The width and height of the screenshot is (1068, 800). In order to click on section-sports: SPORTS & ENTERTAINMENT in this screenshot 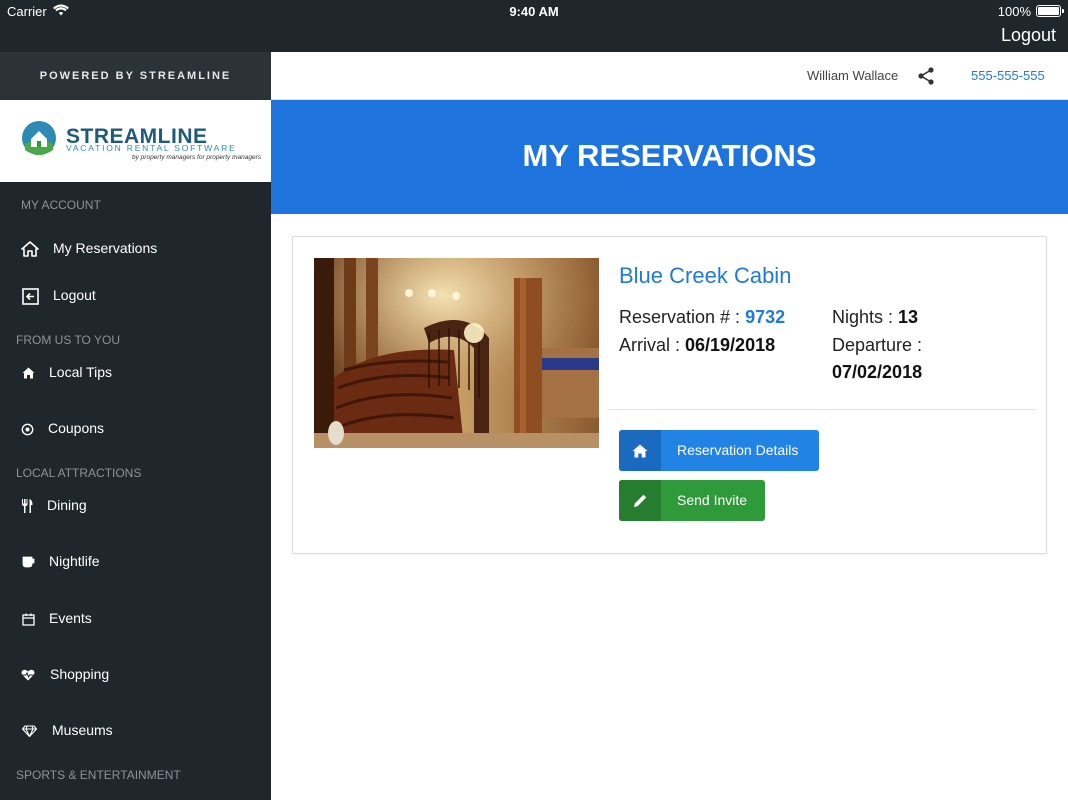, I will do `click(98, 775)`.